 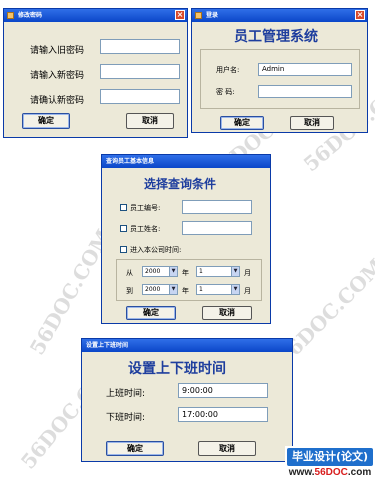 I want to click on password-input, so click(x=305, y=91).